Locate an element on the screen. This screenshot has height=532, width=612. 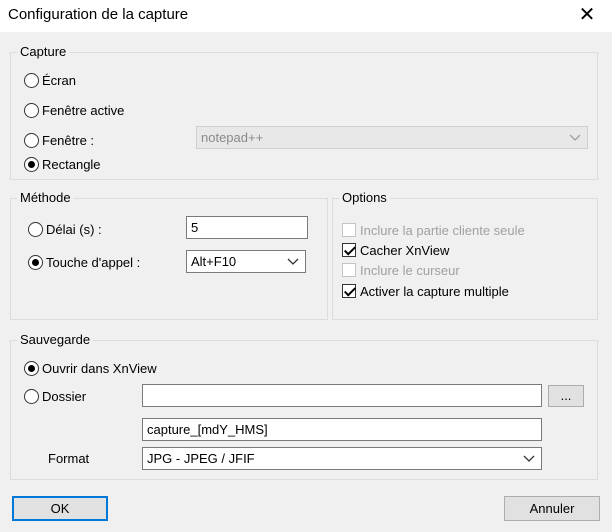
format-select: JPG - JPEG / JFIF is located at coordinates (342, 458).